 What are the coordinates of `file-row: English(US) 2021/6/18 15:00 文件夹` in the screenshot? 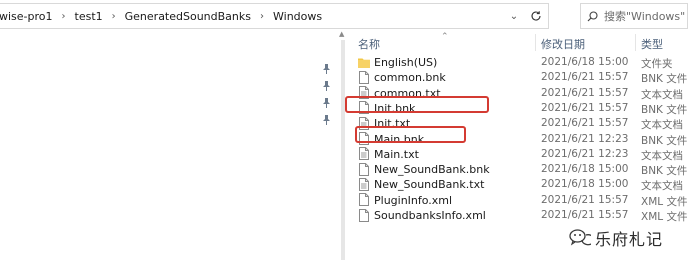 It's located at (345, 63).